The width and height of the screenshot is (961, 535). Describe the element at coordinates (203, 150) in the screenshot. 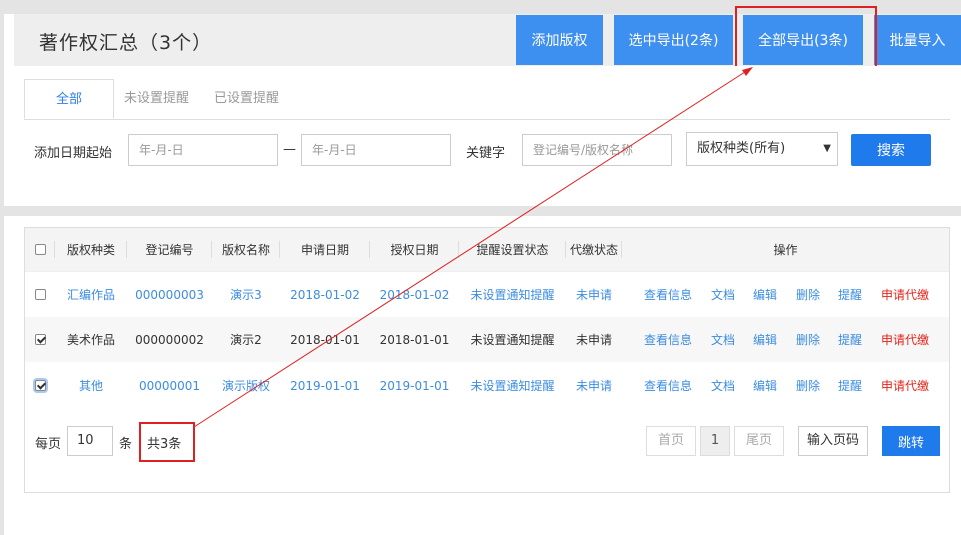

I see `date-start-input: 年-月-日` at that location.